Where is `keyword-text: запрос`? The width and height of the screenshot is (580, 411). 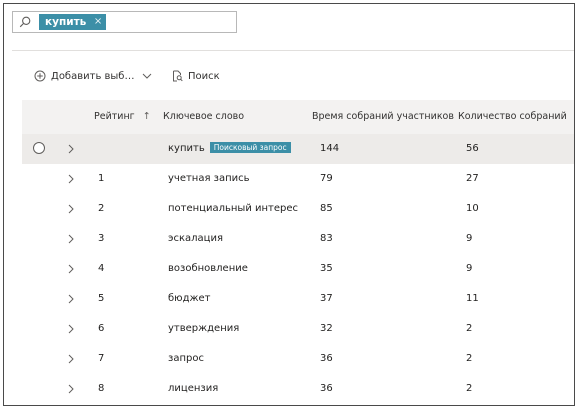 keyword-text: запрос is located at coordinates (186, 358).